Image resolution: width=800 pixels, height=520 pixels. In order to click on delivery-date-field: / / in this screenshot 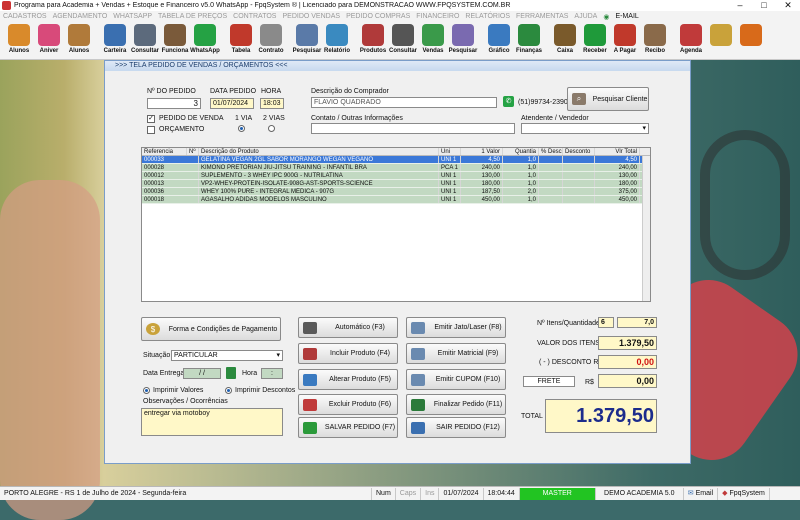, I will do `click(202, 373)`.